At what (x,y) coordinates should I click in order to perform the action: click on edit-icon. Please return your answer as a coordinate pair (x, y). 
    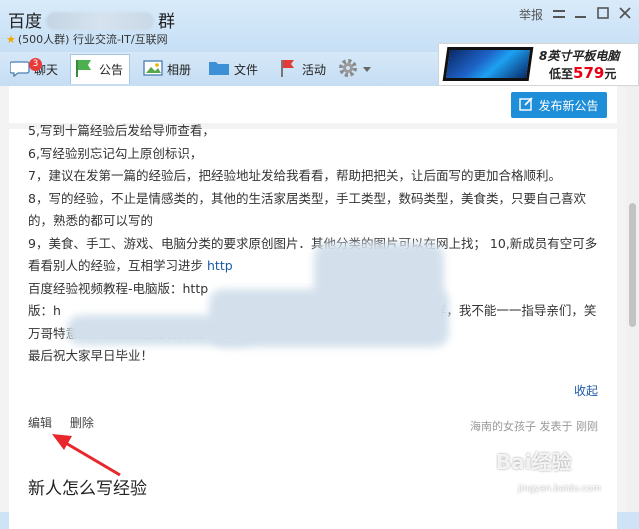
    Looking at the image, I should click on (526, 105).